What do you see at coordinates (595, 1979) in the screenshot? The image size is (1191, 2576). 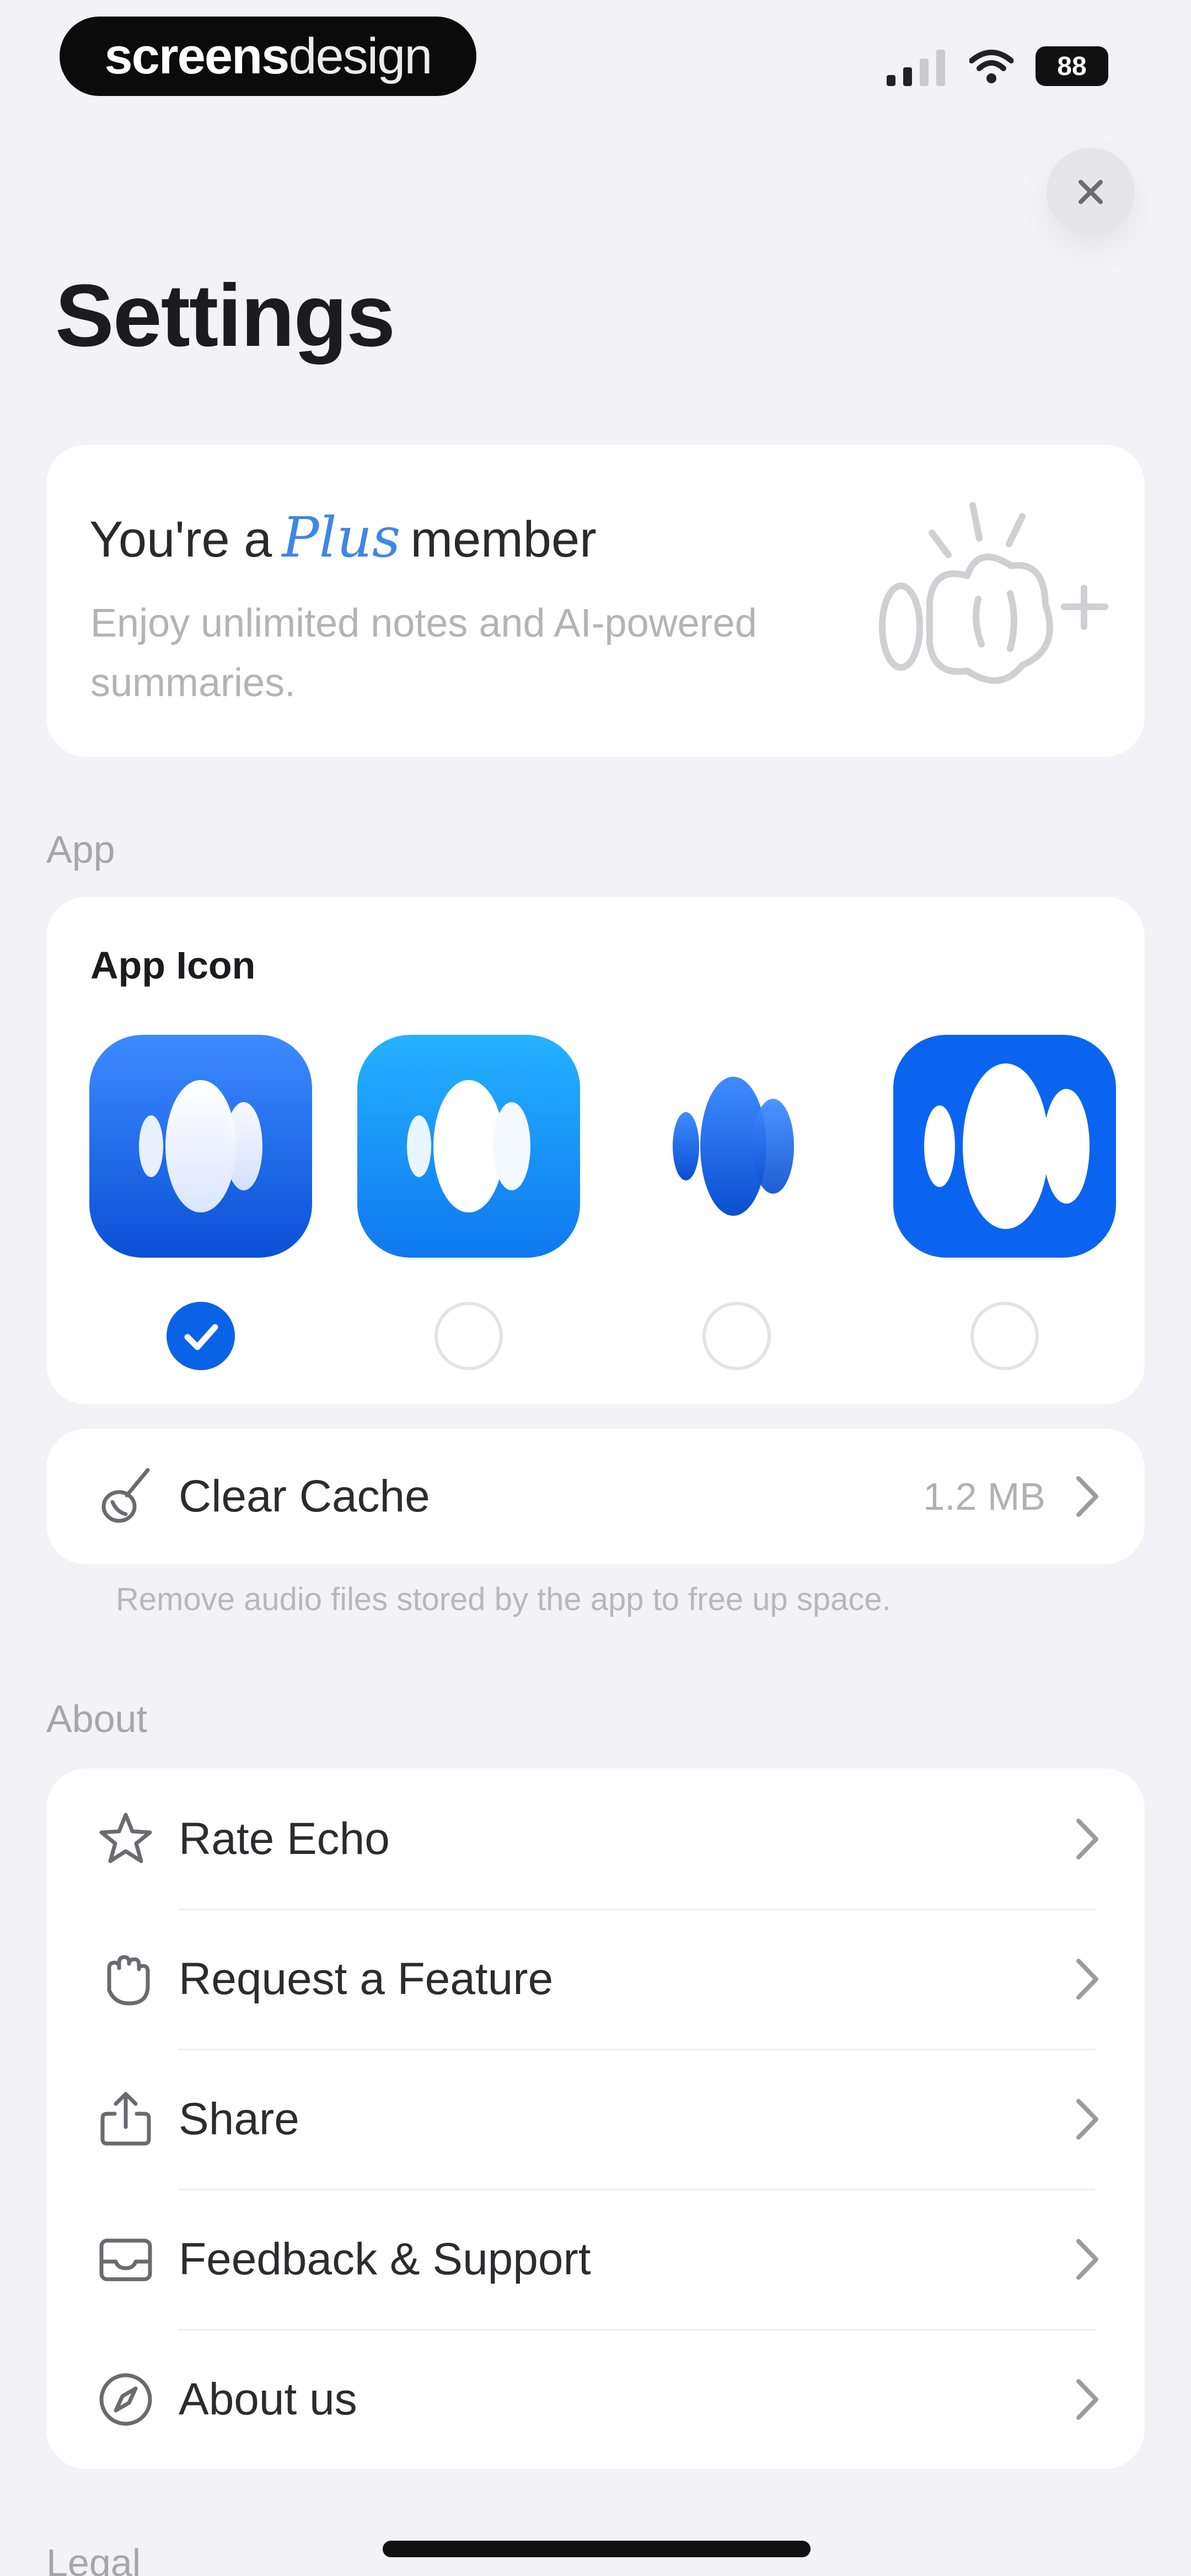 I see `about-item-request-feature: Request a Feature` at bounding box center [595, 1979].